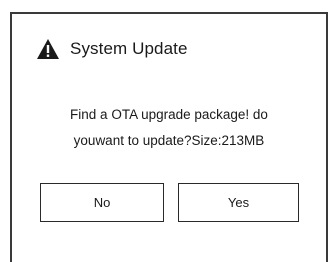 The height and width of the screenshot is (262, 333). I want to click on yes-button: Yes, so click(238, 202).